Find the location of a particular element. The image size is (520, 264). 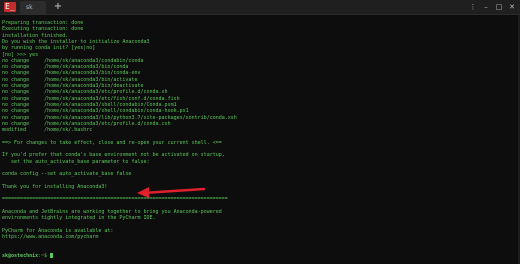

window-controls: ⋮ – □ ✕ is located at coordinates (492, 7).